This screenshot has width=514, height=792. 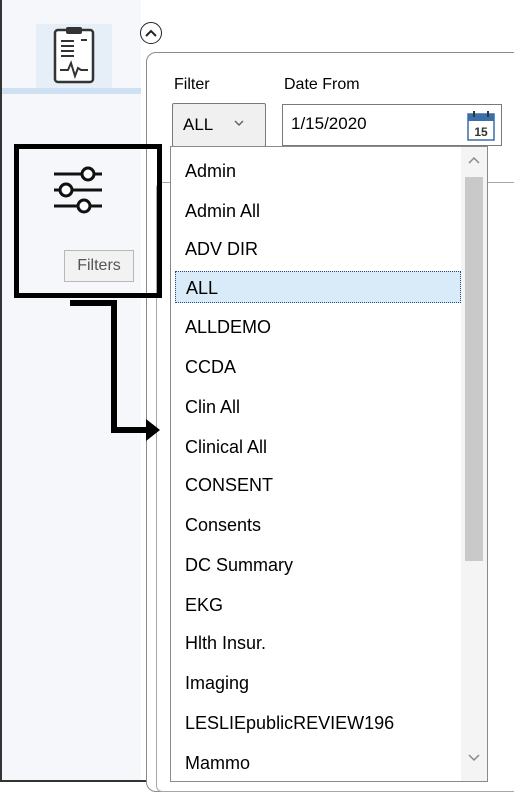 I want to click on option-clinical-all: Clinical All, so click(x=318, y=447).